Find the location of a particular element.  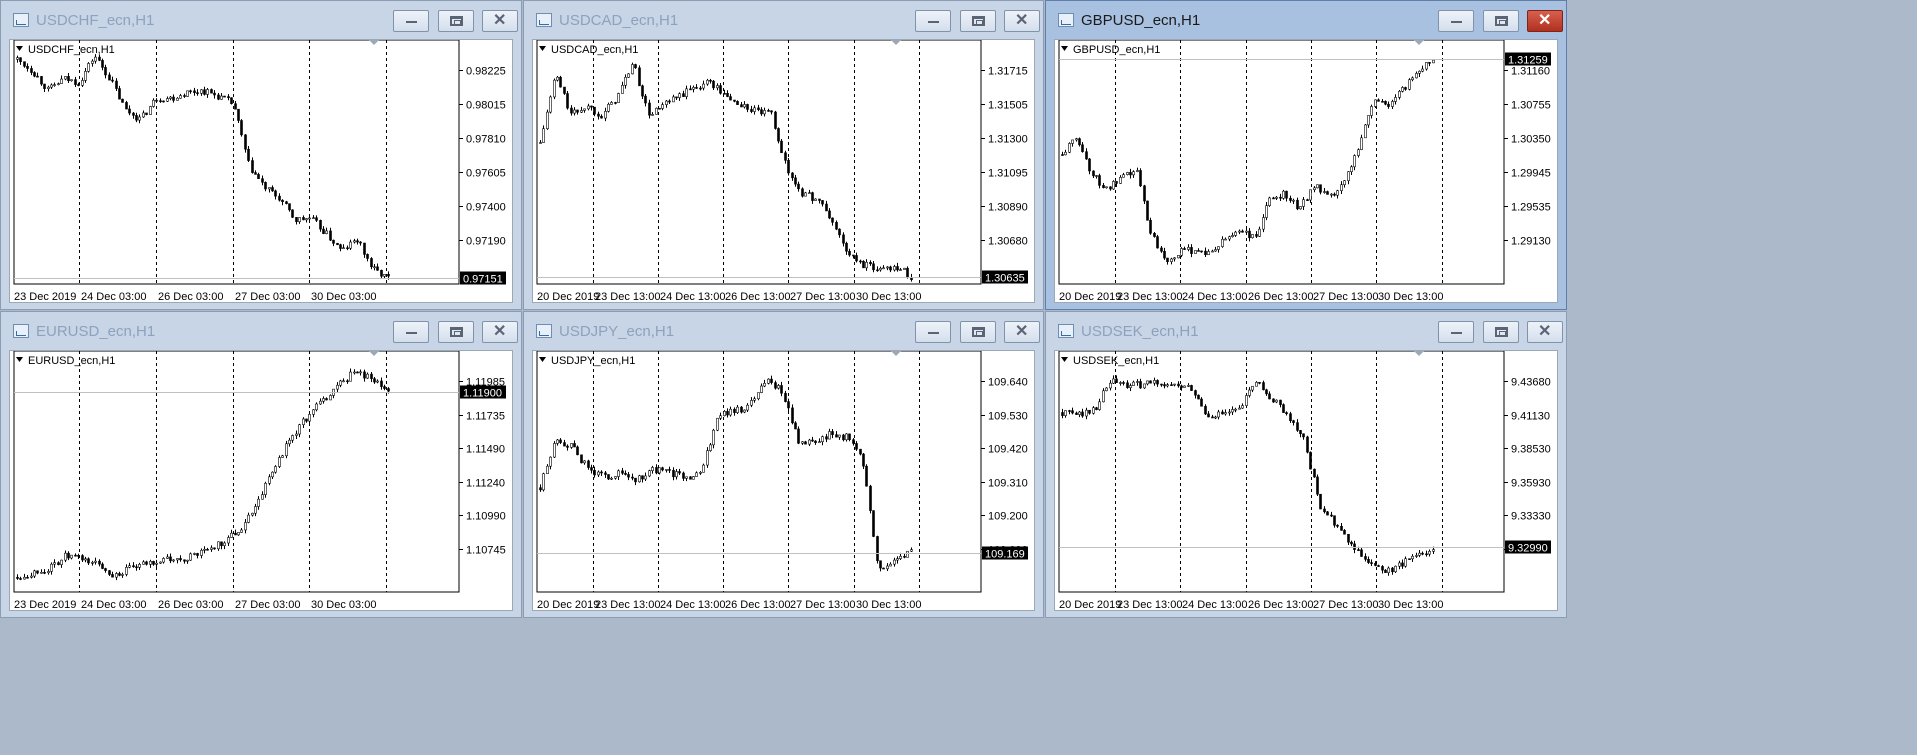

window-title: USDSEK_ecn,H1 is located at coordinates (1140, 331).